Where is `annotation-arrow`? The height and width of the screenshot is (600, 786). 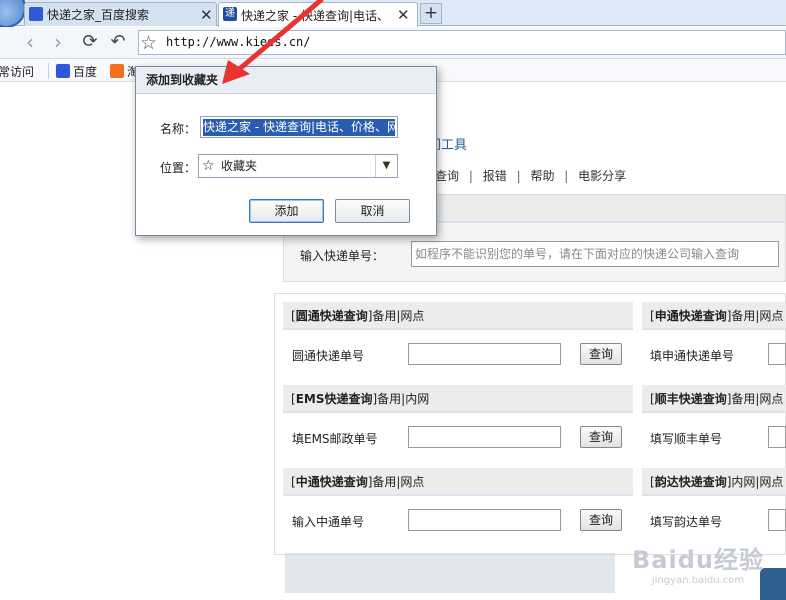
annotation-arrow is located at coordinates (273, 42).